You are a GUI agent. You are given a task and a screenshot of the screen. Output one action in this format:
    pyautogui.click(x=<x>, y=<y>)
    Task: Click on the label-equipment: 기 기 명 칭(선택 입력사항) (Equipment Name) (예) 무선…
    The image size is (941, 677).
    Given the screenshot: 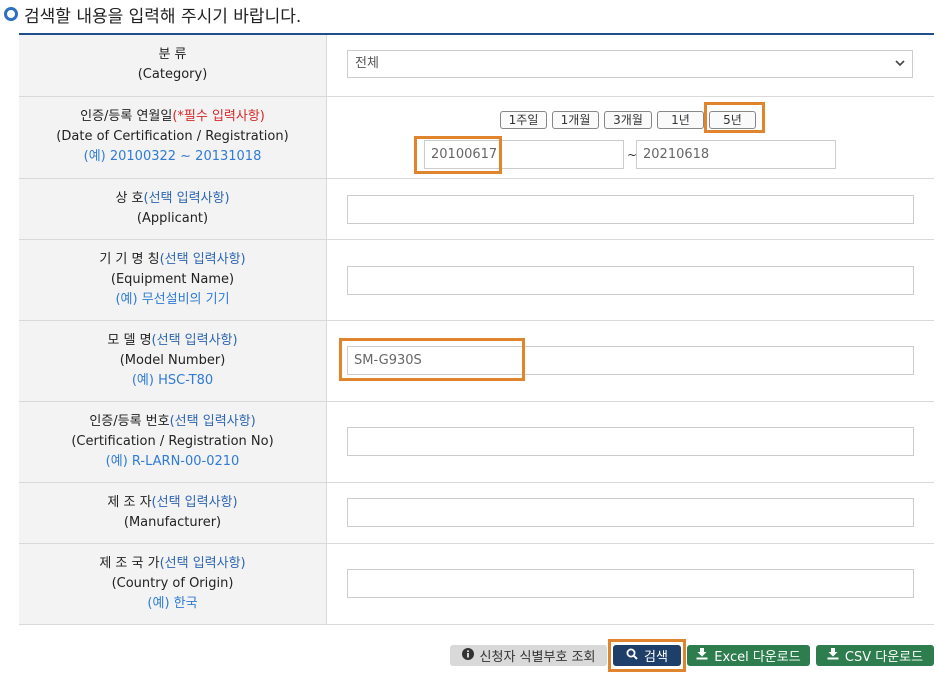 What is the action you would take?
    pyautogui.click(x=173, y=280)
    